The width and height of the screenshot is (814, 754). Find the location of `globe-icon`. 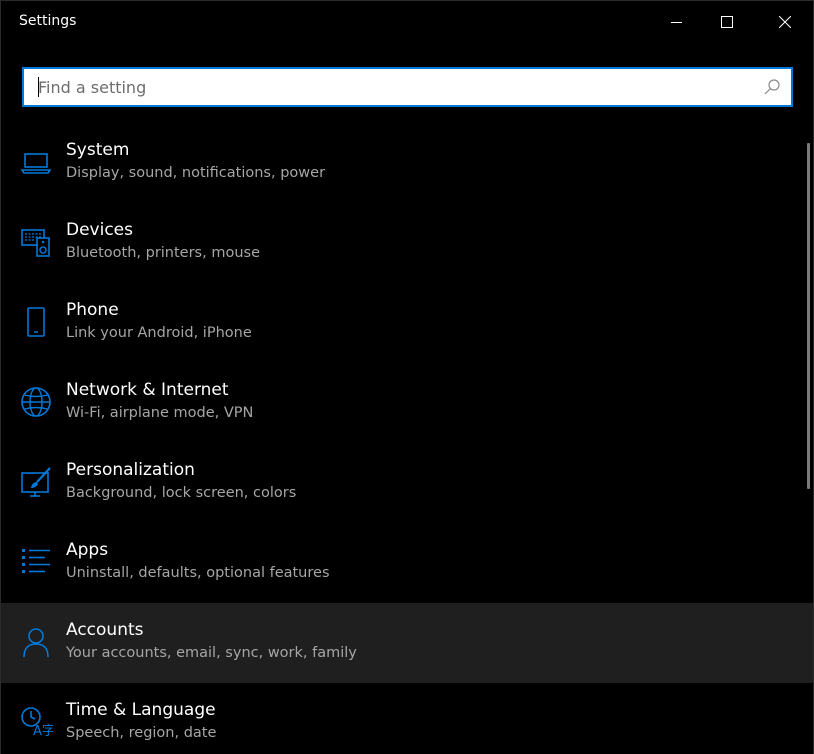

globe-icon is located at coordinates (36, 402).